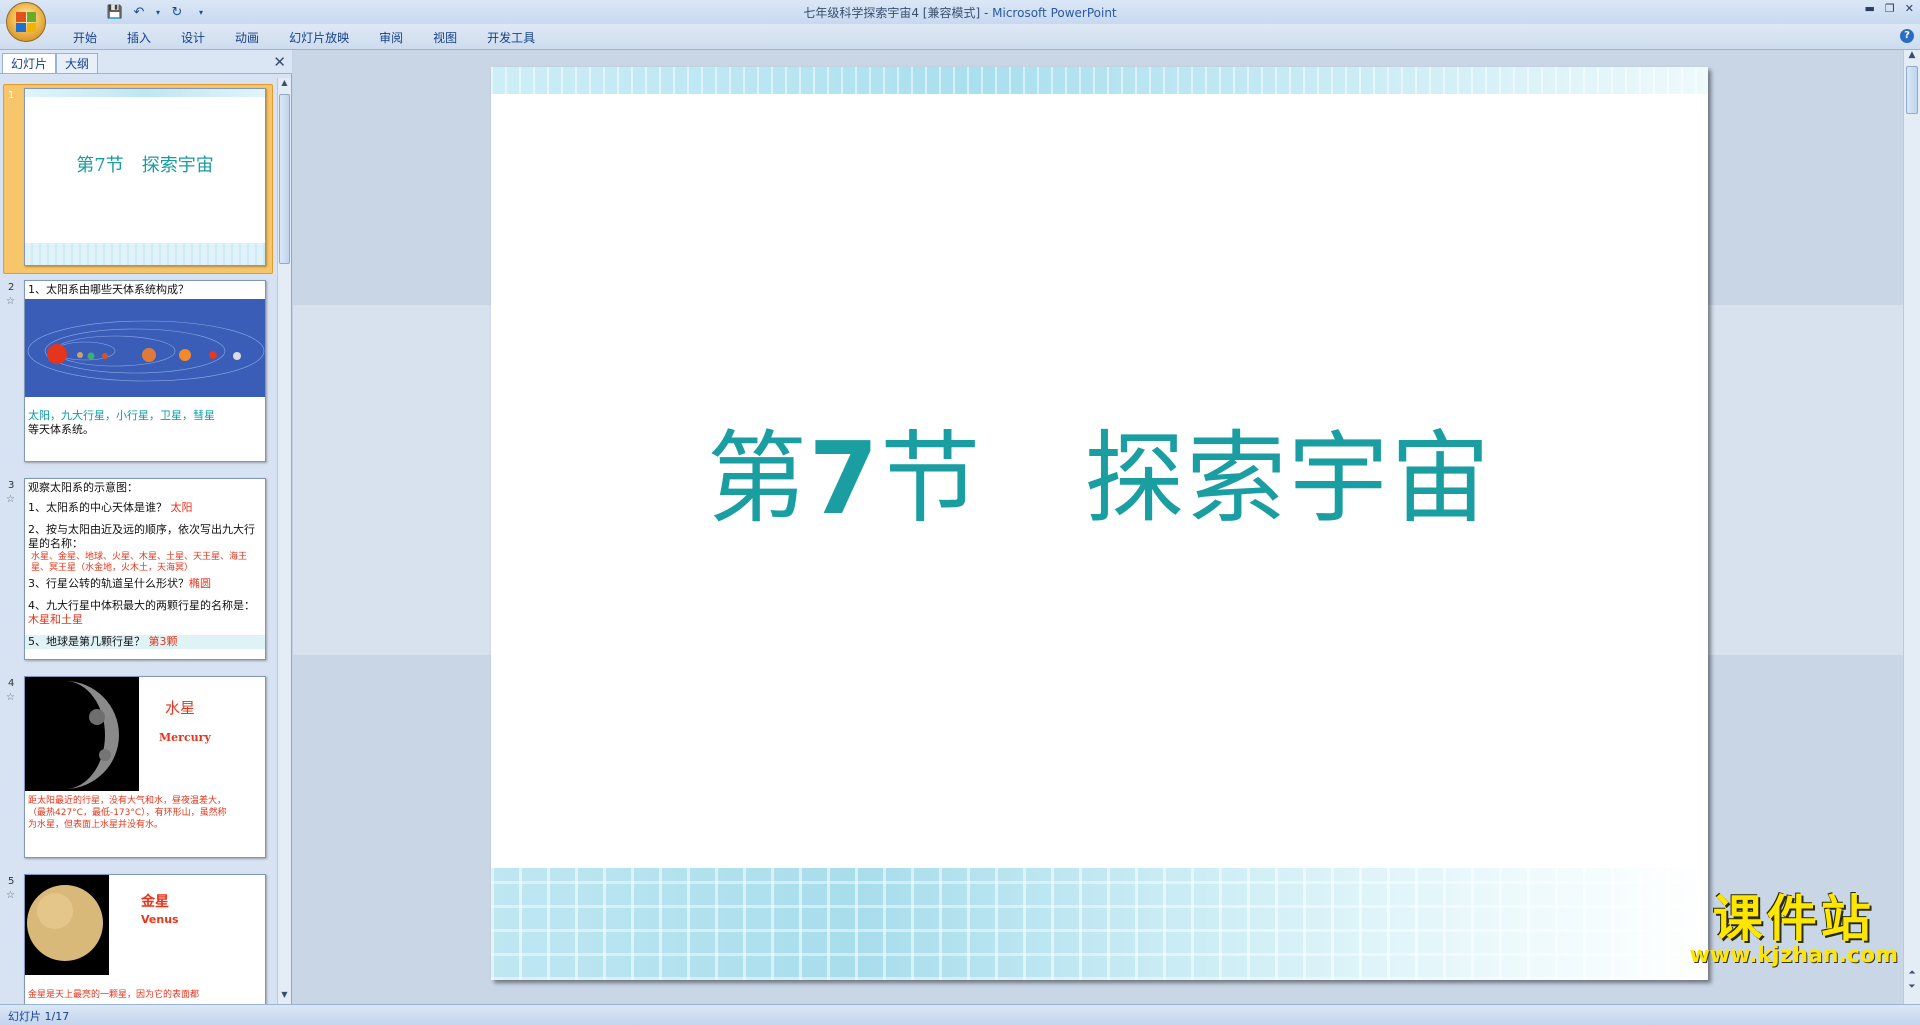 The width and height of the screenshot is (1920, 1025). Describe the element at coordinates (61, 429) in the screenshot. I see `thumbnail-answer-cont: 等天体系统。` at that location.